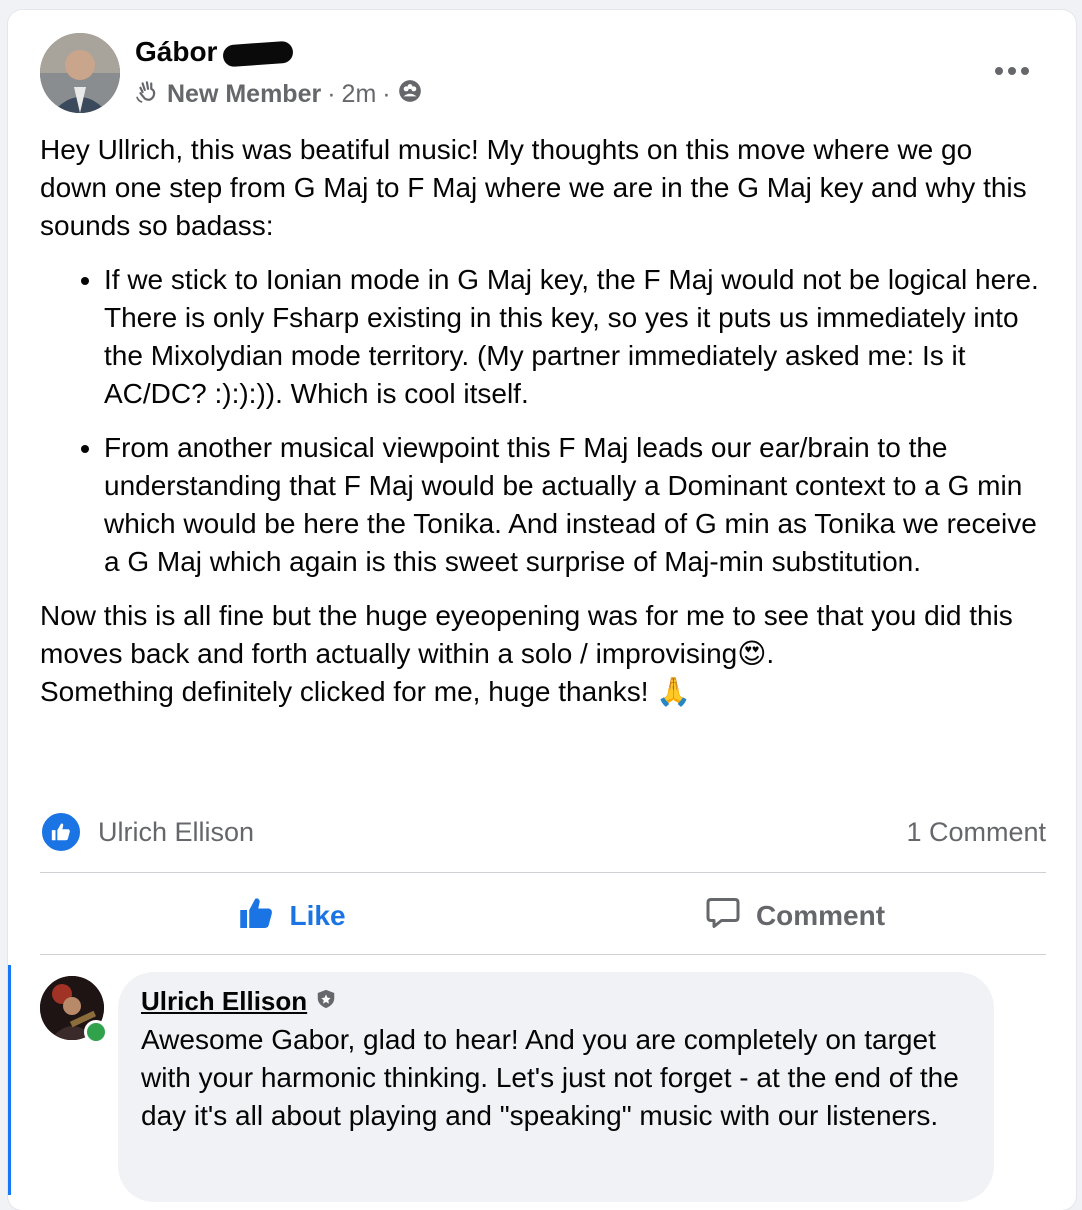 The width and height of the screenshot is (1082, 1210). I want to click on closing-period: ., so click(770, 653).